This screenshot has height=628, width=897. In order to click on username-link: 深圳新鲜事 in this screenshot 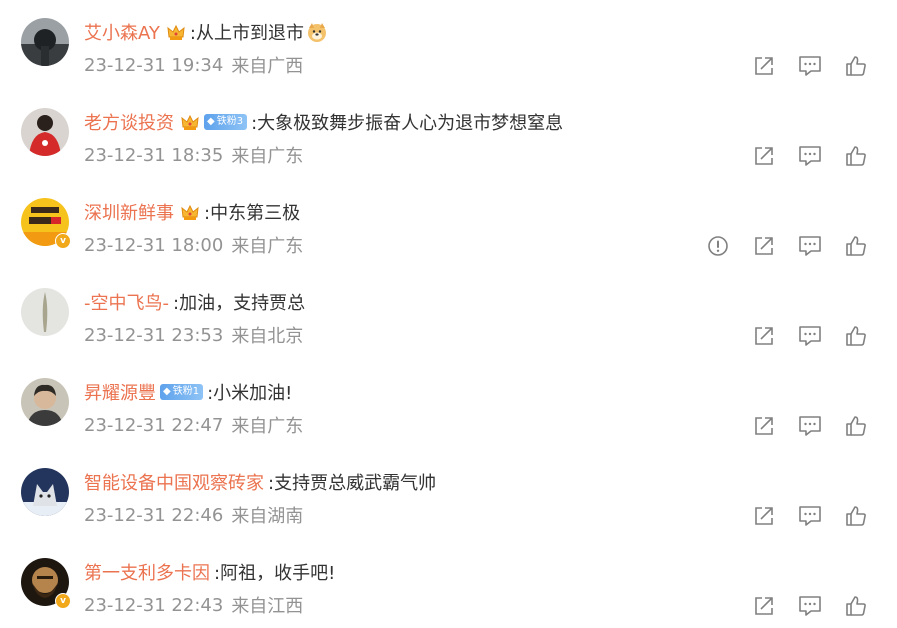, I will do `click(129, 212)`.